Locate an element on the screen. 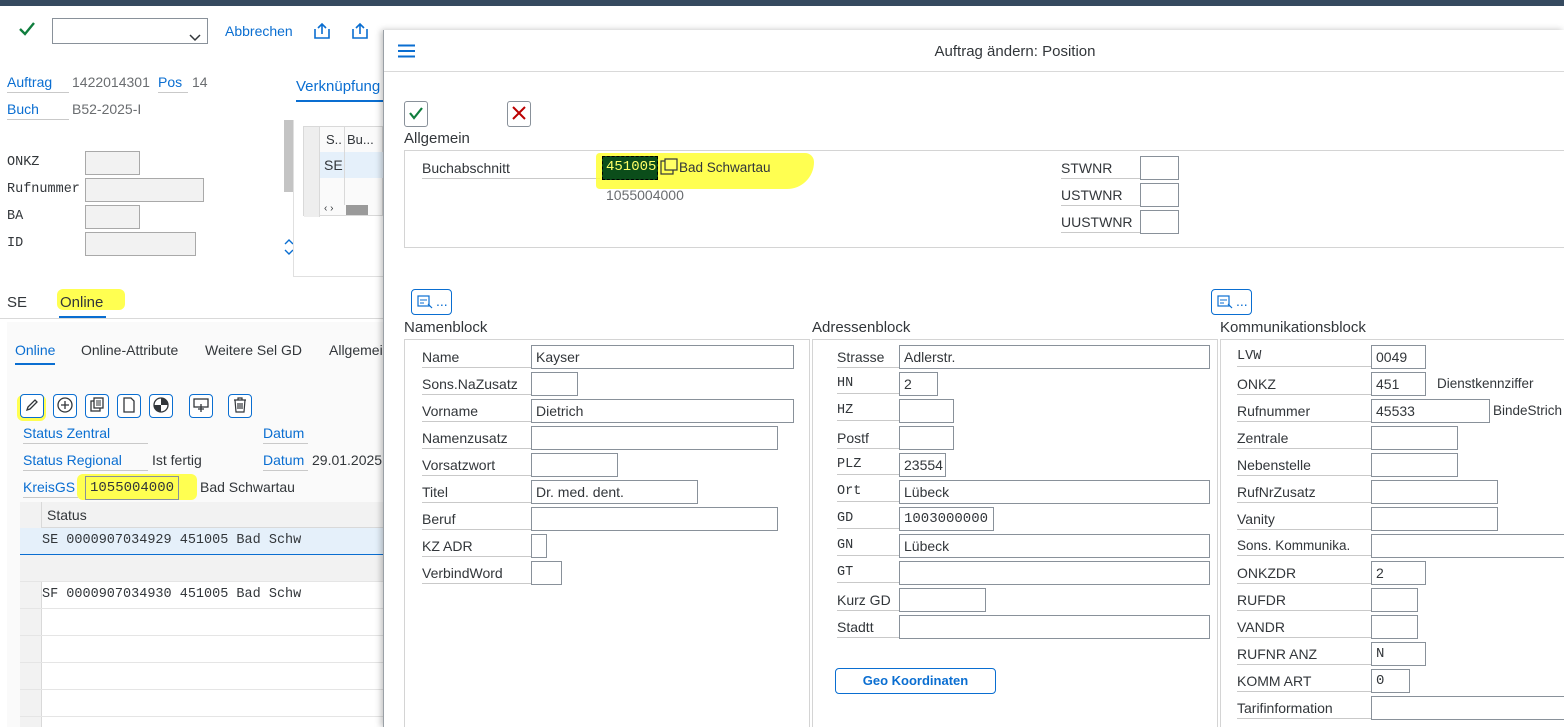 Image resolution: width=1564 pixels, height=727 pixels. beruf-input is located at coordinates (654, 519).